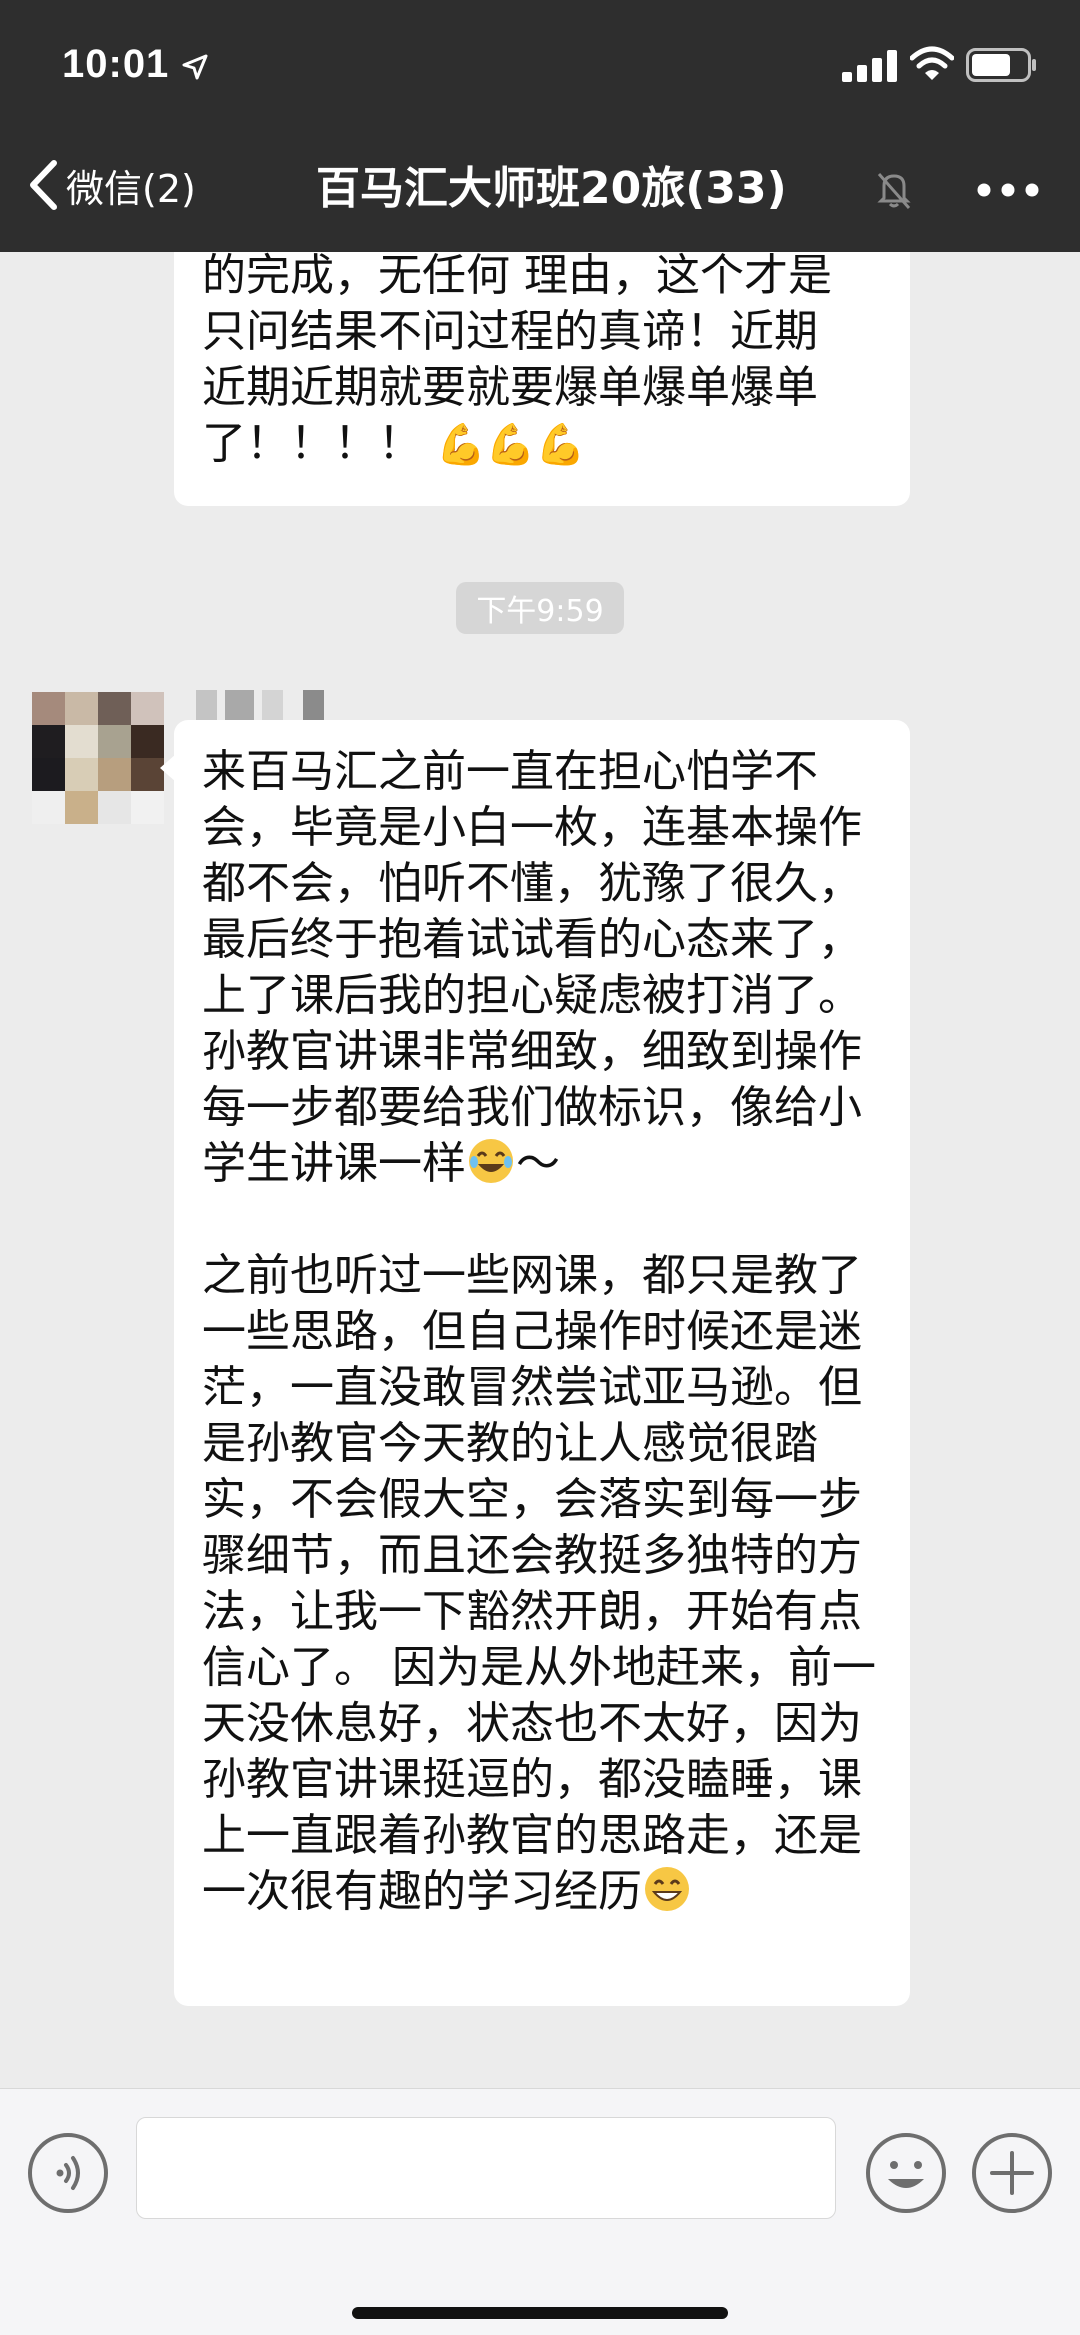  I want to click on message-line: 了！！！！ 💪💪💪, so click(543, 444).